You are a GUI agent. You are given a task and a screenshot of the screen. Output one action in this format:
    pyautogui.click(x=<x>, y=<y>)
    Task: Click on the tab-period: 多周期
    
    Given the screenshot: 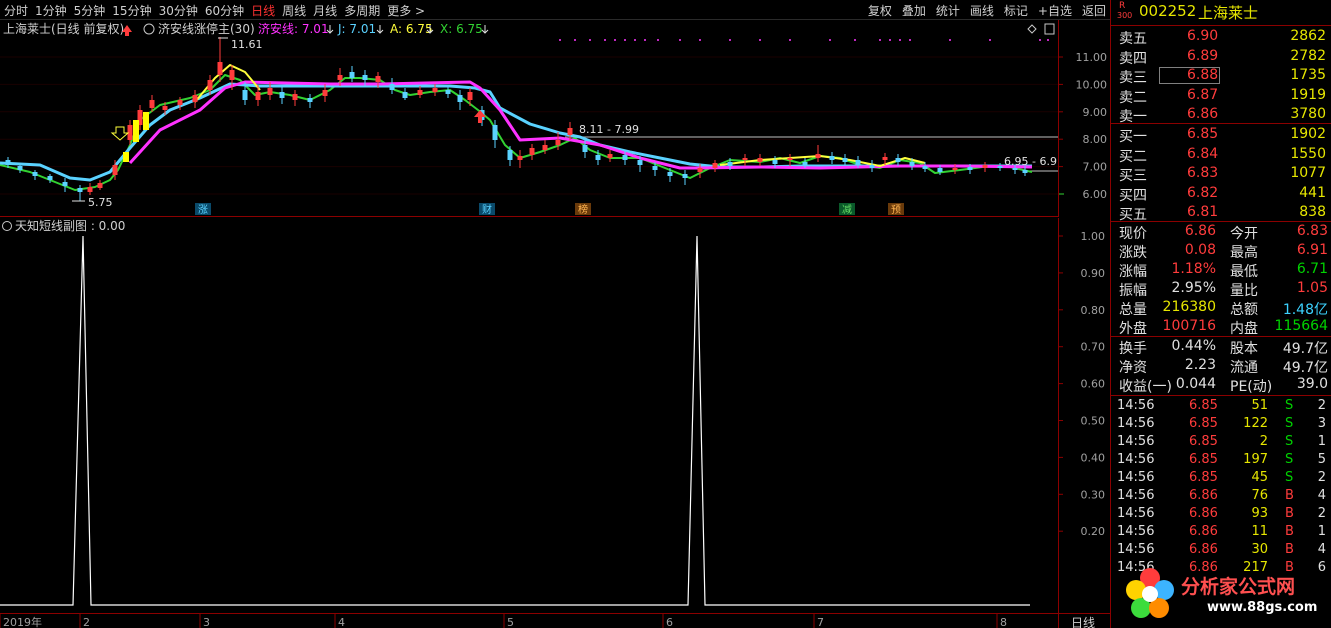 What is the action you would take?
    pyautogui.click(x=362, y=10)
    